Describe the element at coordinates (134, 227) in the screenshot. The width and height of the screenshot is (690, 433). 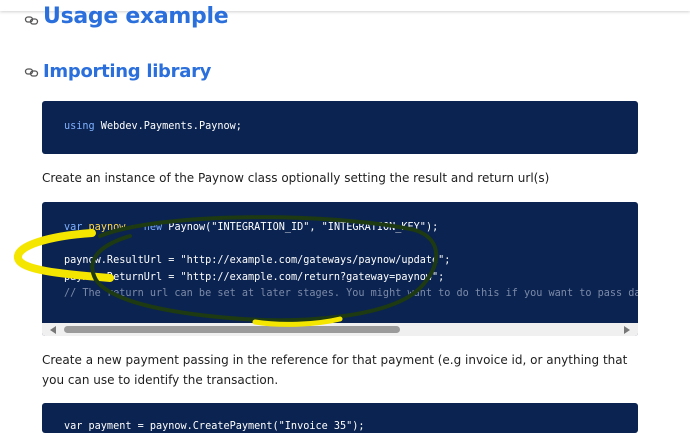
I see `code-text: =` at that location.